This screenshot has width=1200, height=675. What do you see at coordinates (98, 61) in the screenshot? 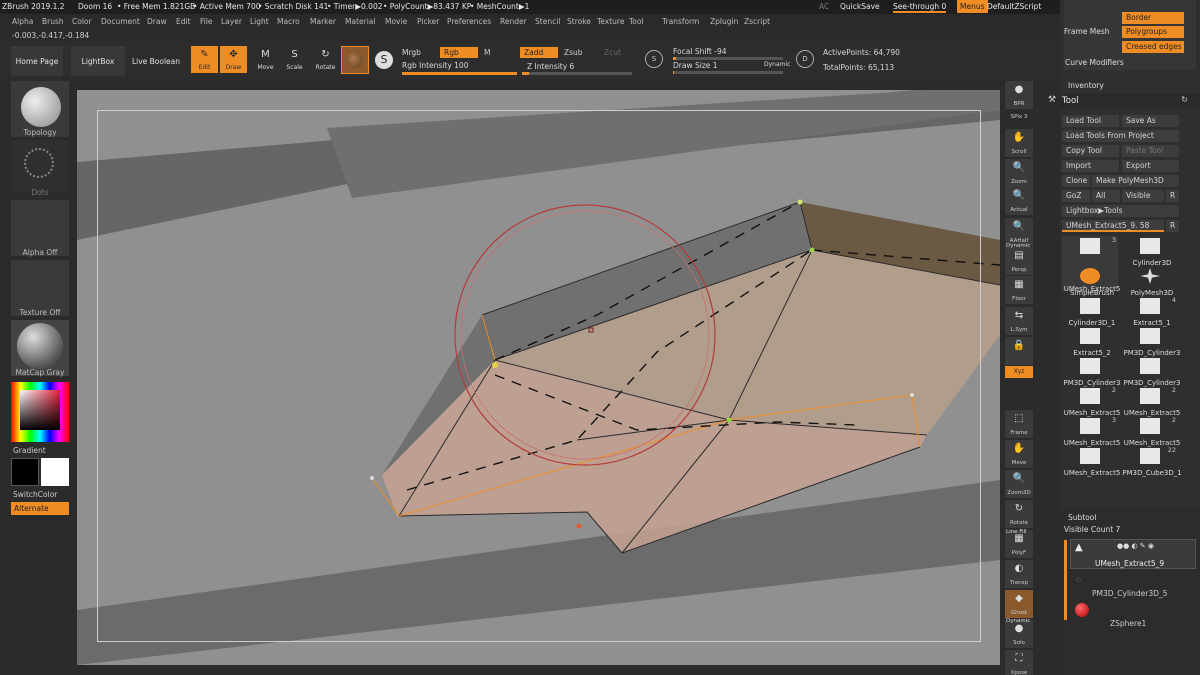
I see `lightbox-button: LightBox` at bounding box center [98, 61].